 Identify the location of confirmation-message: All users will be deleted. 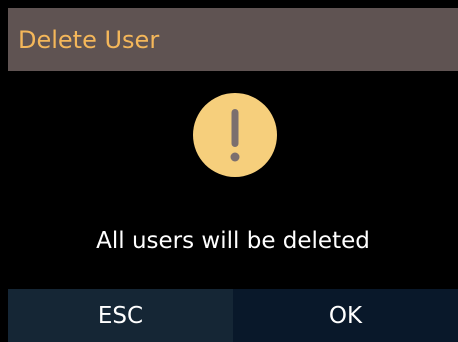
(233, 241).